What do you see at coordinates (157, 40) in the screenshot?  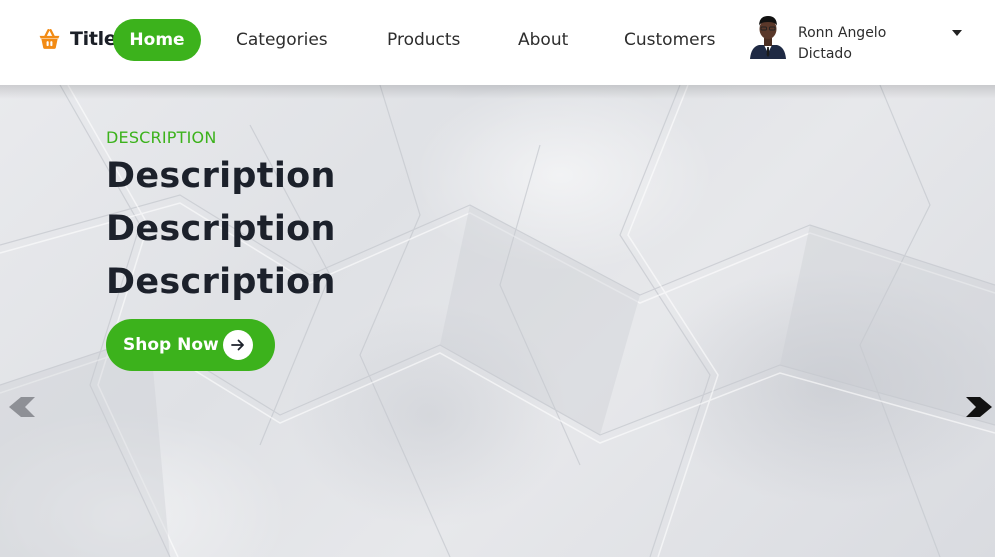 I see `nav-home: Home` at bounding box center [157, 40].